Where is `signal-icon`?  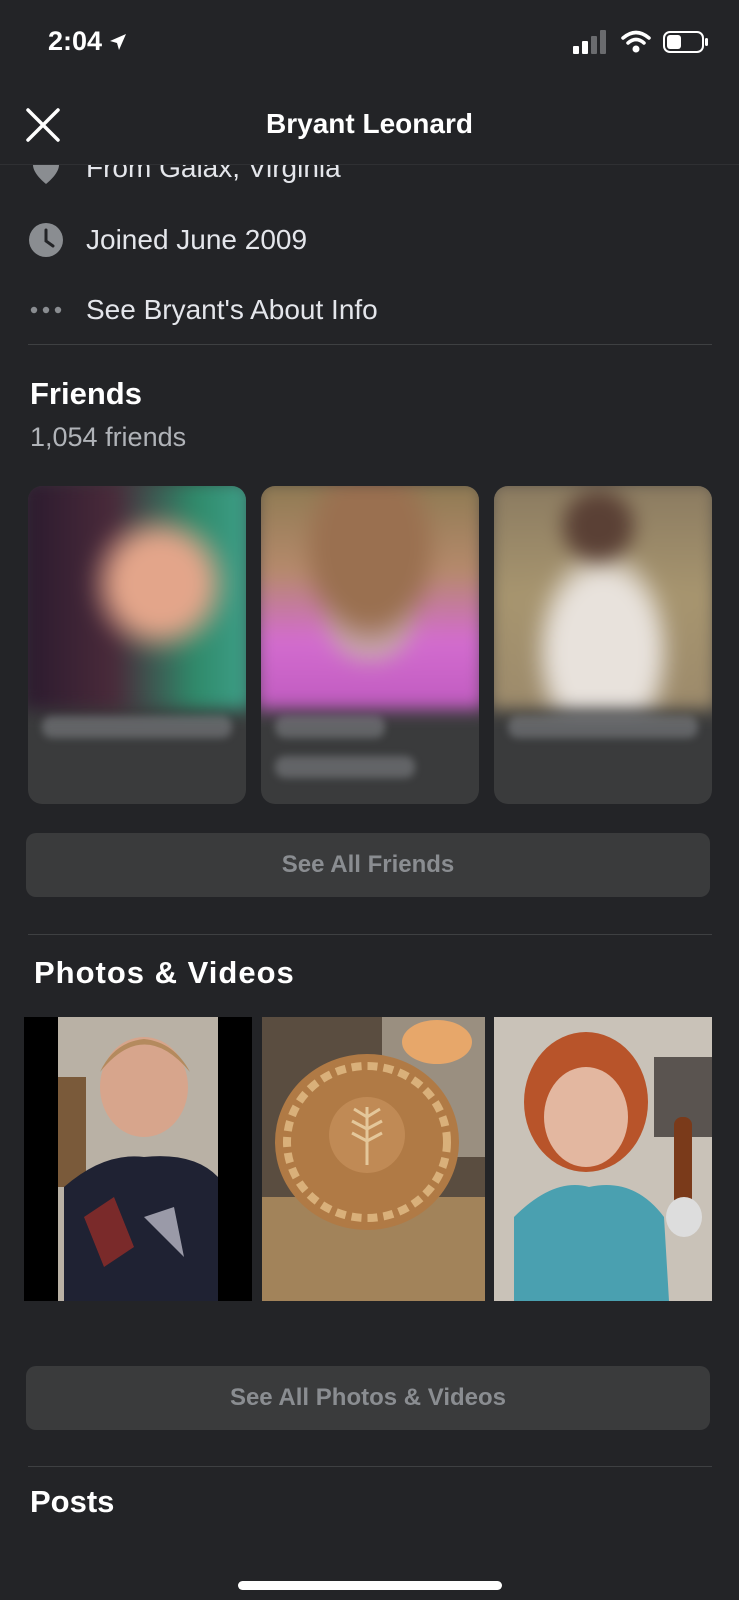 signal-icon is located at coordinates (589, 42).